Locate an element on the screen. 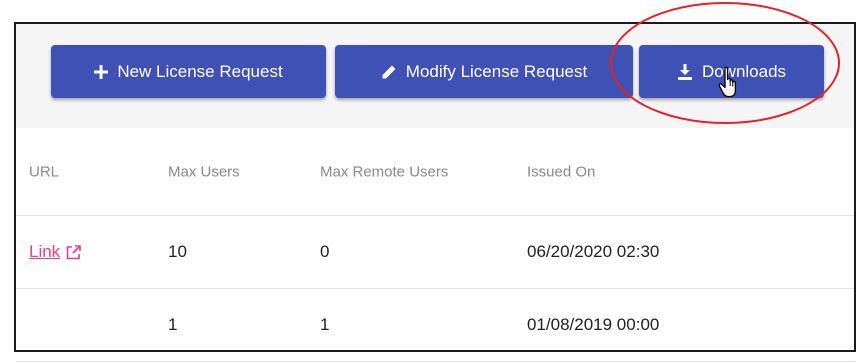 The image size is (856, 362). plus-icon is located at coordinates (101, 71).